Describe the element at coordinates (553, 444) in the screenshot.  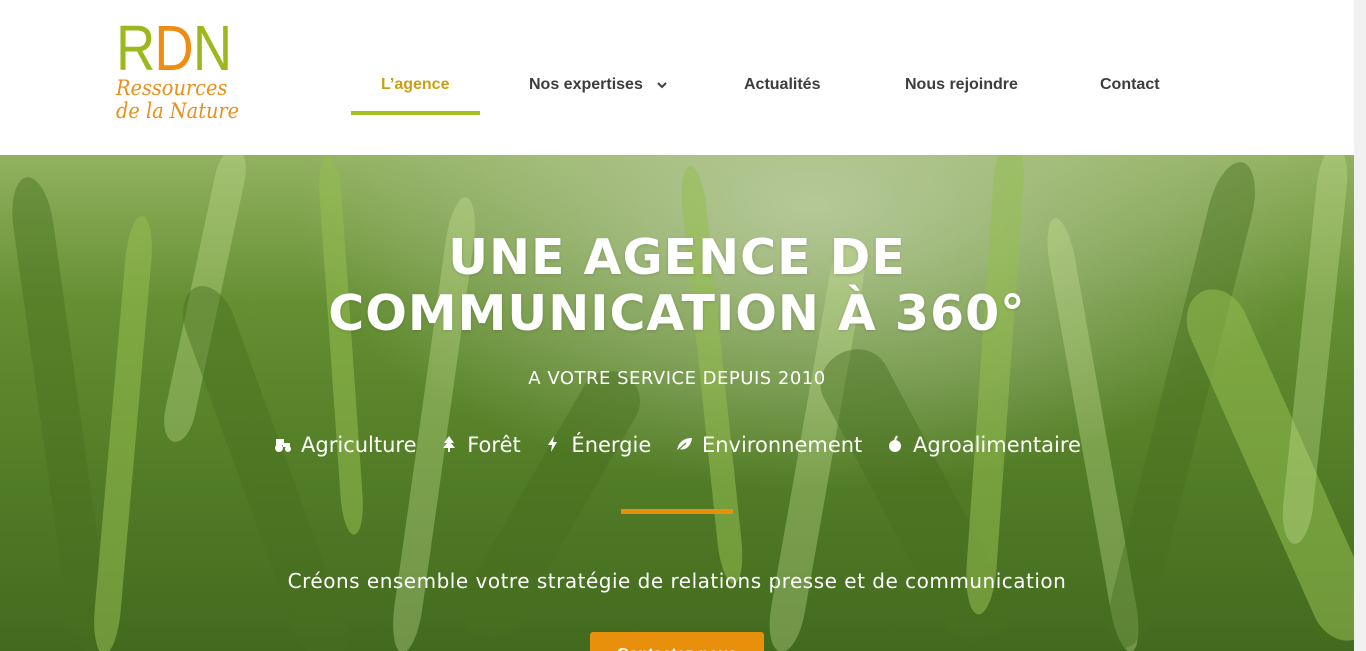
I see `bolt-icon` at that location.